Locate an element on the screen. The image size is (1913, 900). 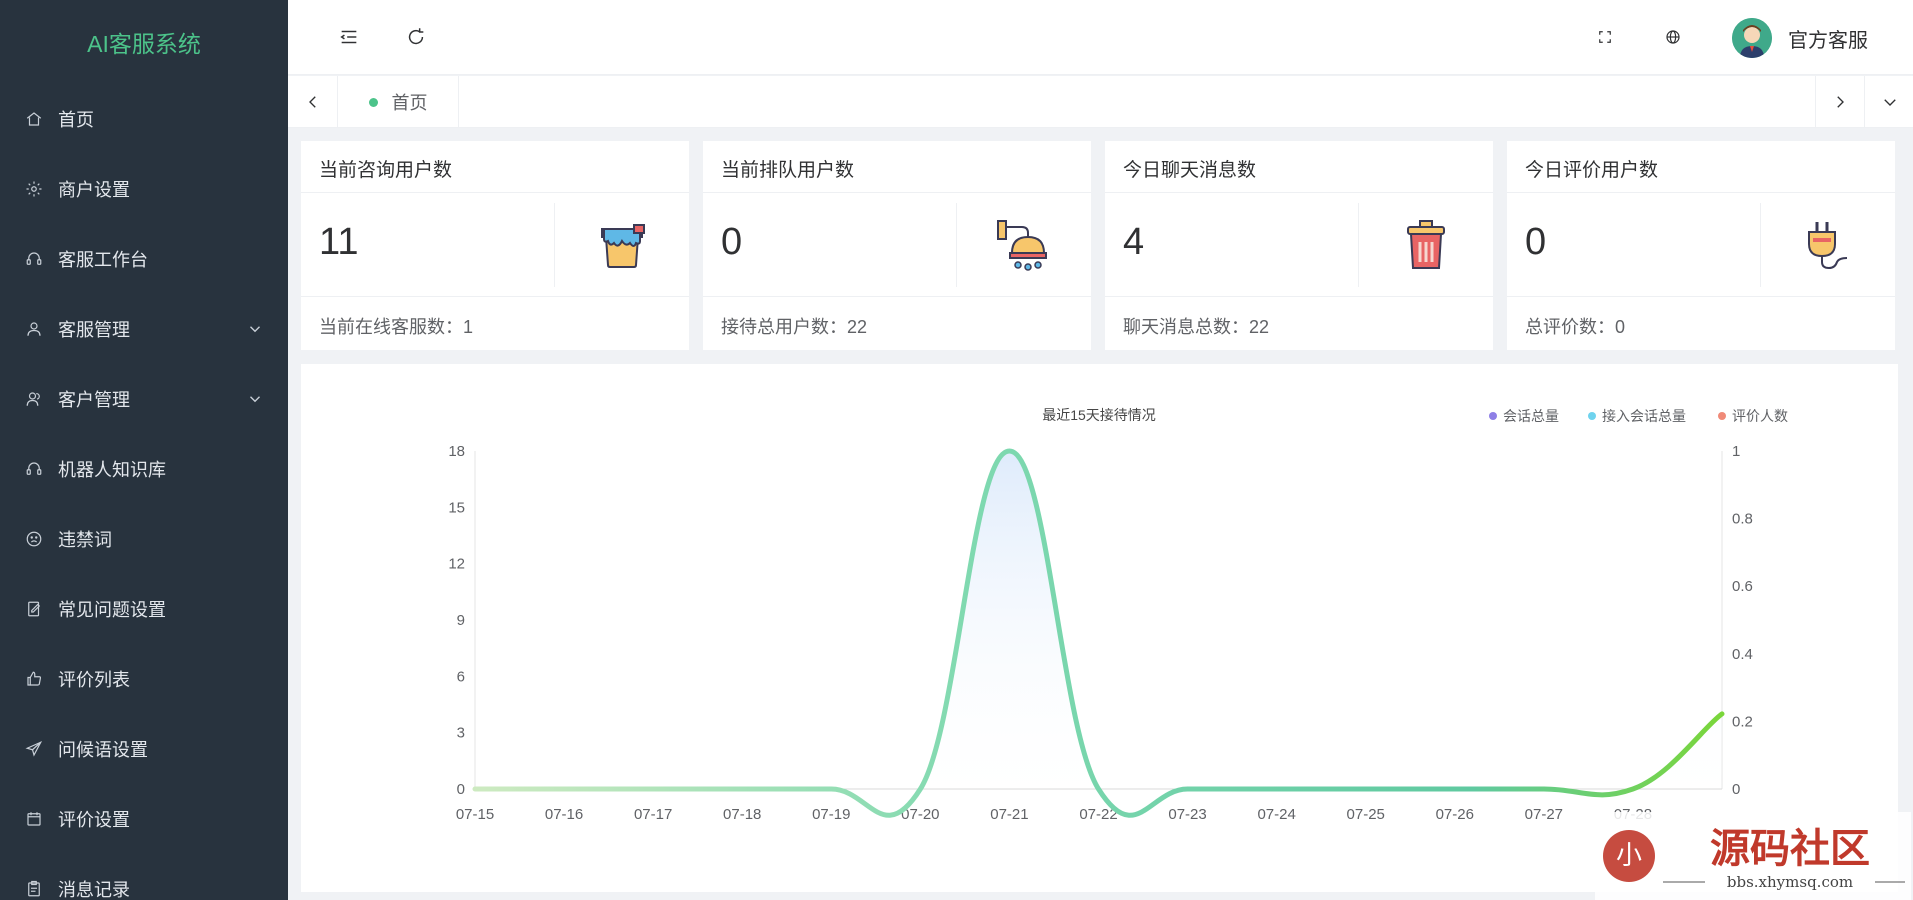
card-footer: 当前在线客服数：1 is located at coordinates (396, 327).